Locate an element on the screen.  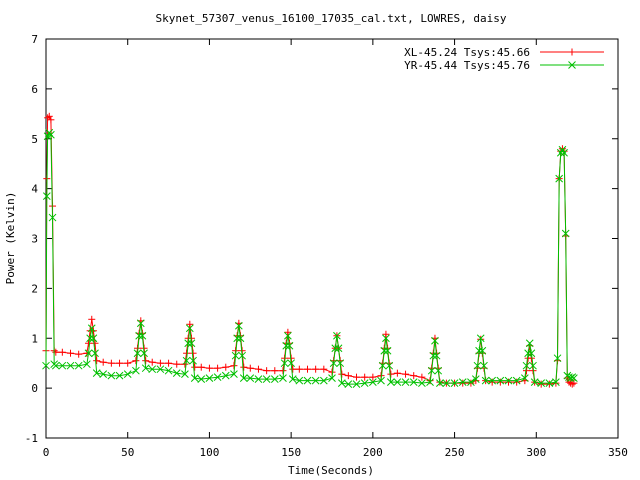
legend-label: YR-45.44 Tsys:45.76 is located at coordinates (467, 65).